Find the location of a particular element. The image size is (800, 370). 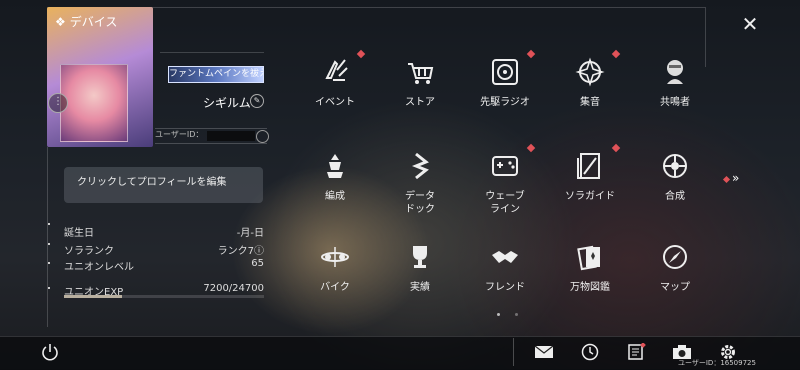

edit-name-button: ✎ is located at coordinates (257, 101).